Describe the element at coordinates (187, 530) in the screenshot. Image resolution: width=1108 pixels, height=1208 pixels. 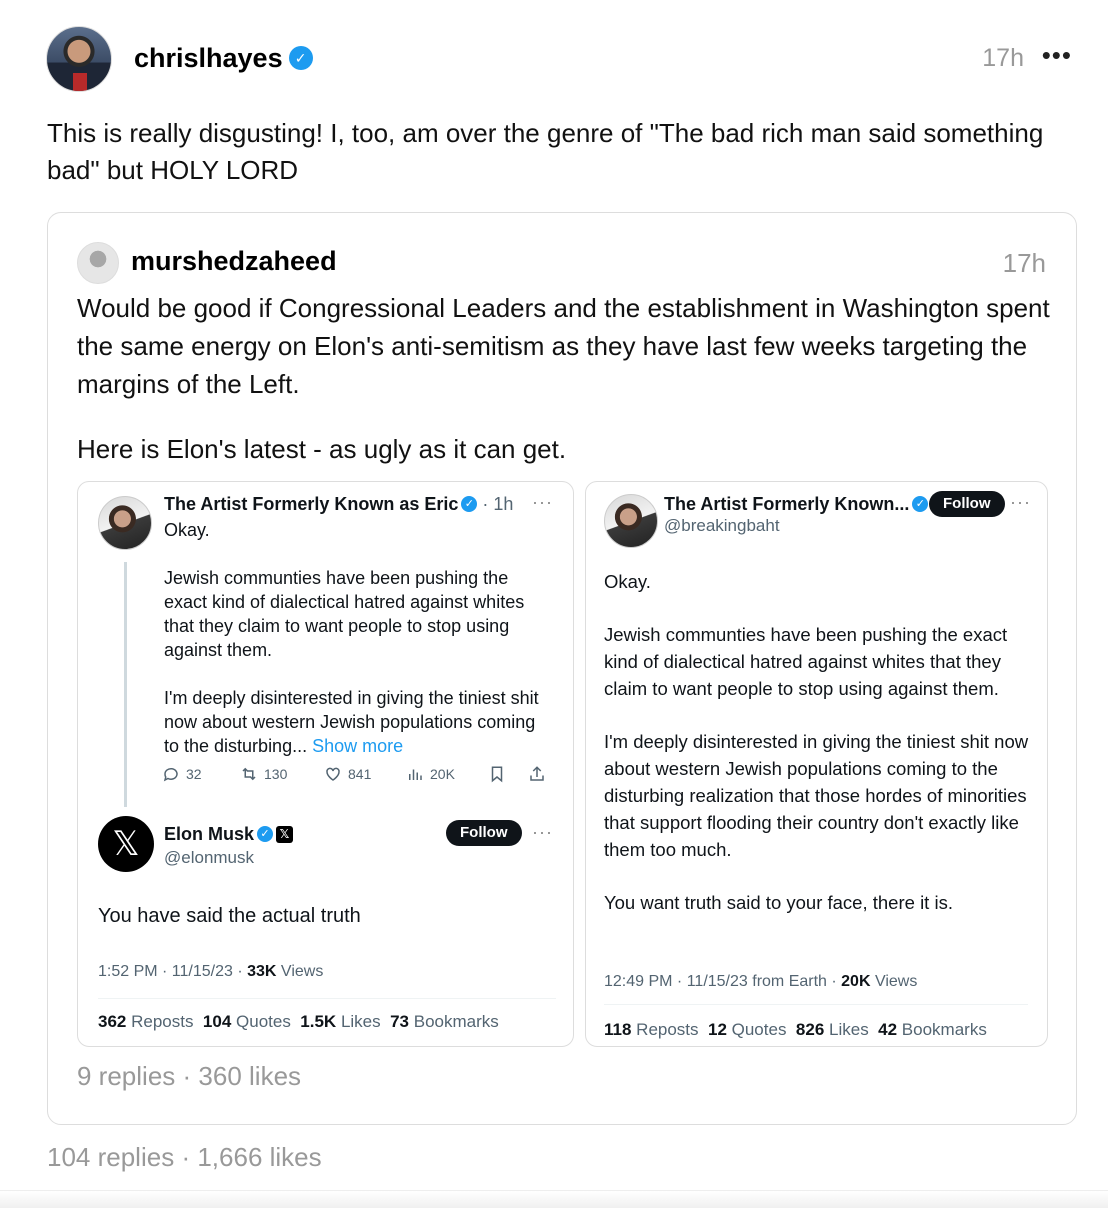
I see `reply-line-1: Okay.` at that location.